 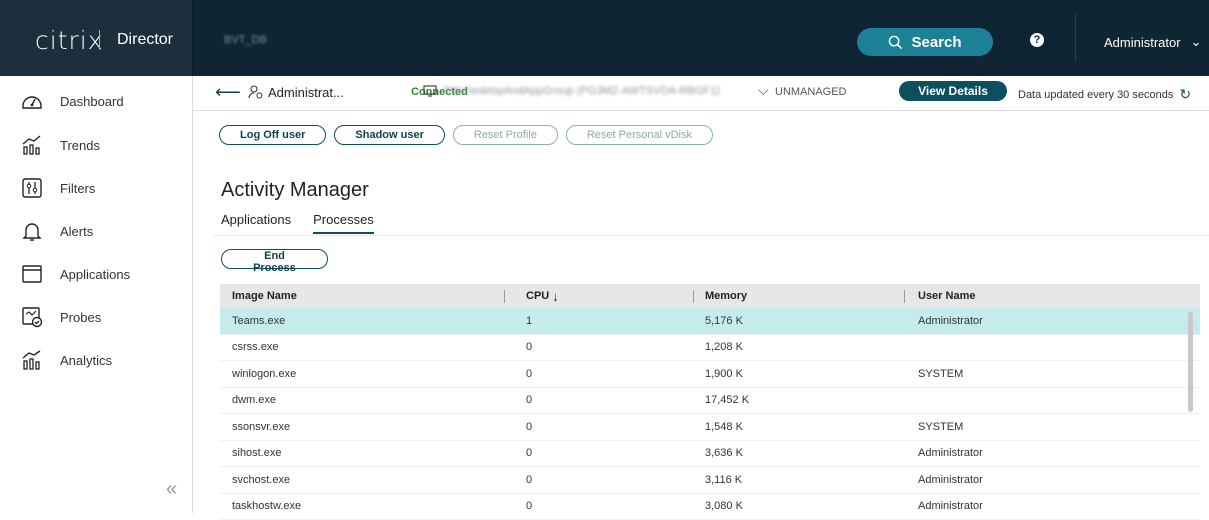 I want to click on cell-memory: 3,080 K, so click(x=800, y=507).